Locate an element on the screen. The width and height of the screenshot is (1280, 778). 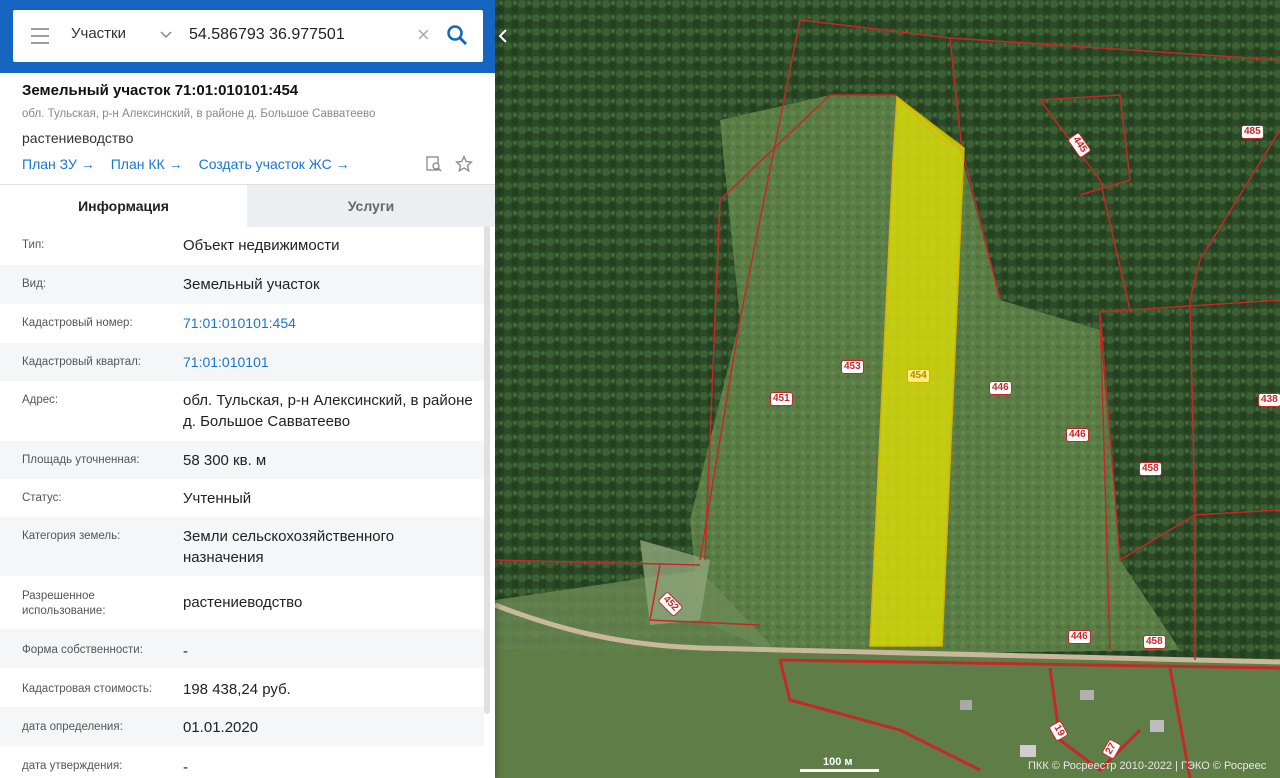
info-row: Статус: Учтенный is located at coordinates (242, 498).